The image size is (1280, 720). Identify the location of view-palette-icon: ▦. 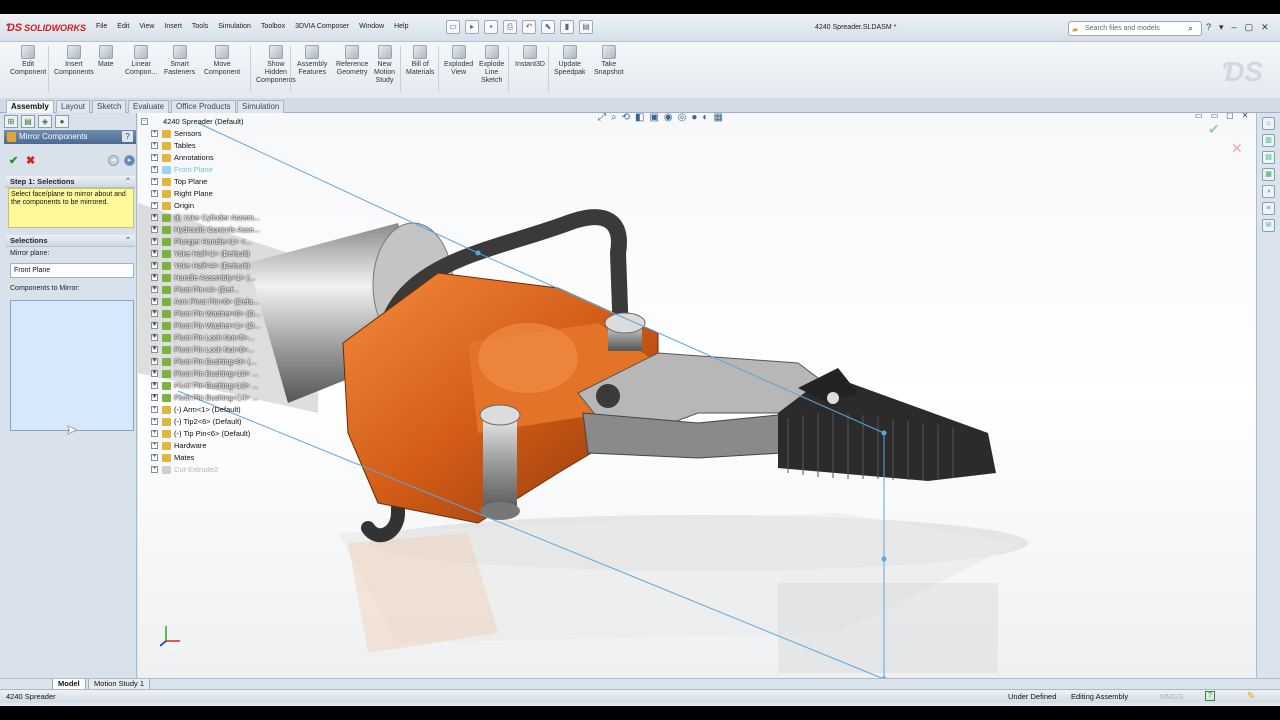
(1268, 174).